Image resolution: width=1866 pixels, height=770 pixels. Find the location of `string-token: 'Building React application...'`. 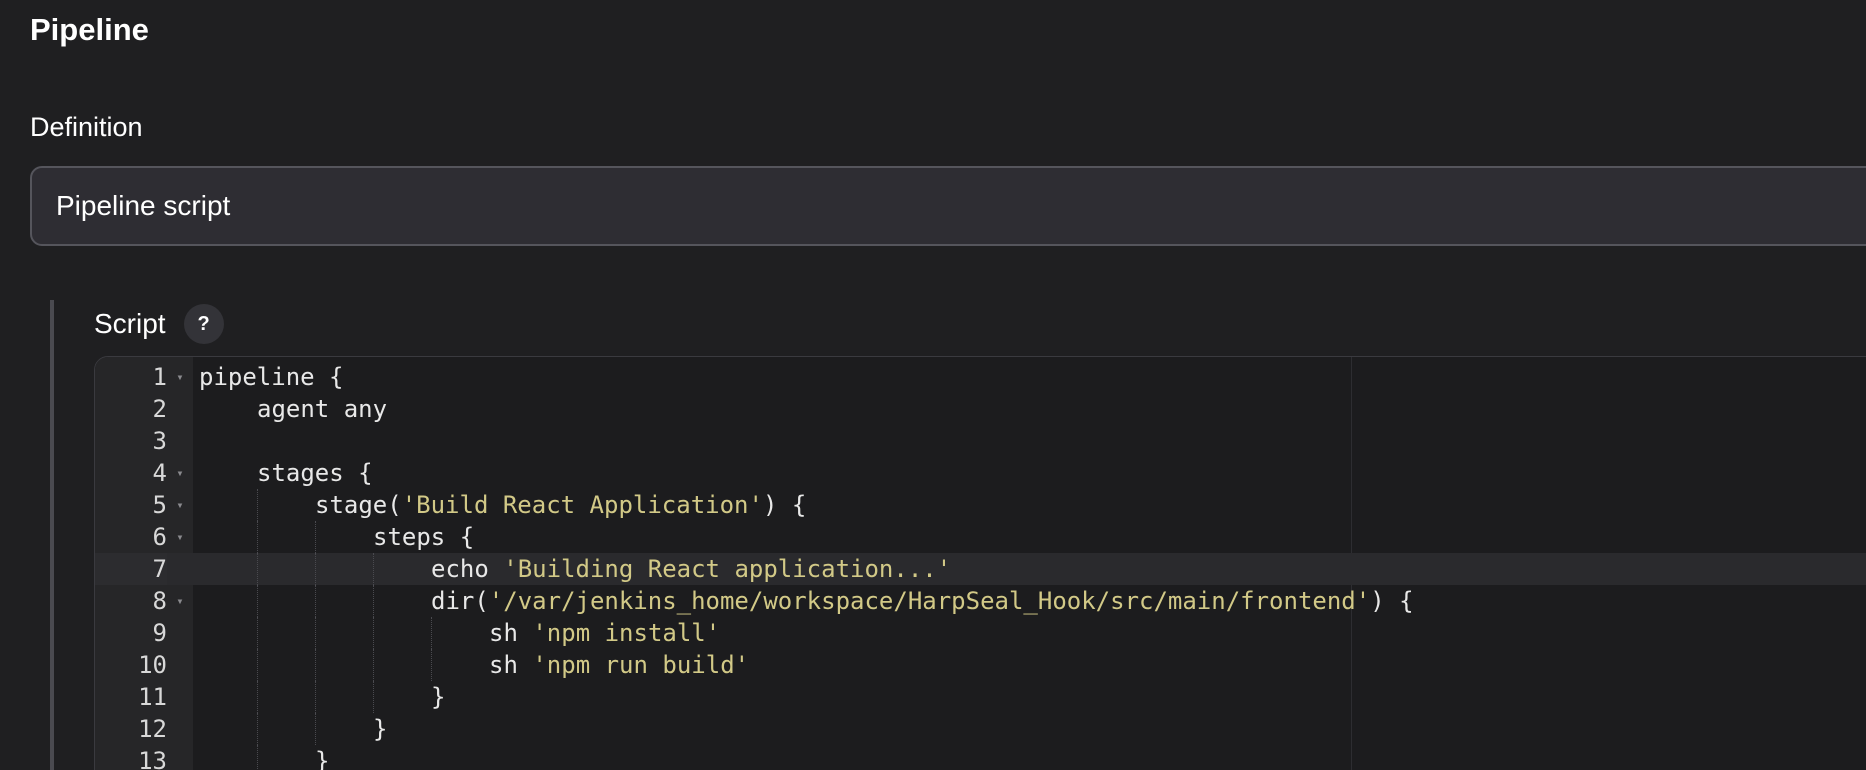

string-token: 'Building React application...' is located at coordinates (727, 569).